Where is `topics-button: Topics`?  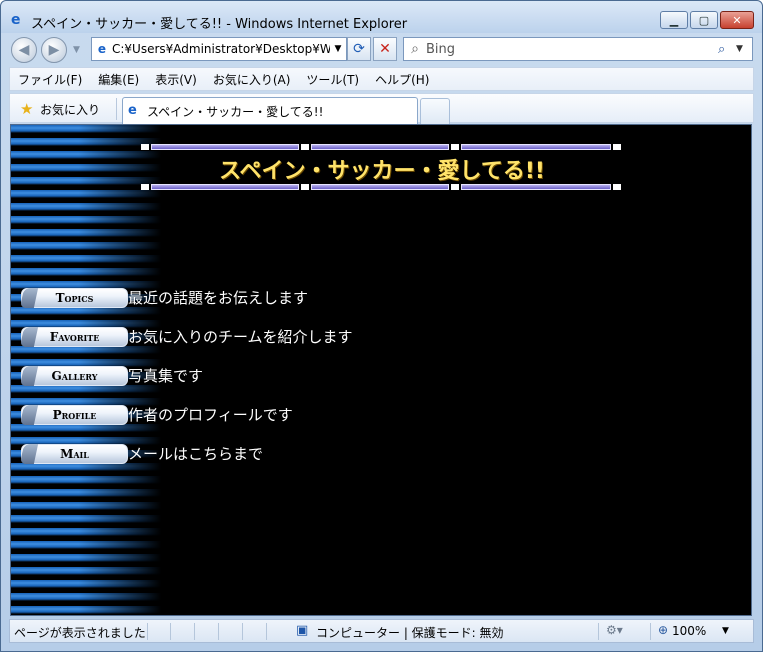
topics-button: Topics is located at coordinates (73, 297).